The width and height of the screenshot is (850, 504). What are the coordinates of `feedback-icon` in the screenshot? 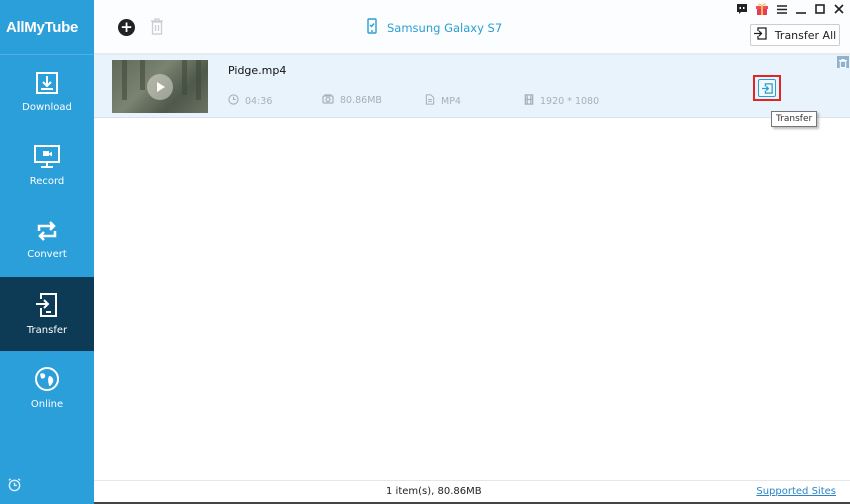 It's located at (742, 9).